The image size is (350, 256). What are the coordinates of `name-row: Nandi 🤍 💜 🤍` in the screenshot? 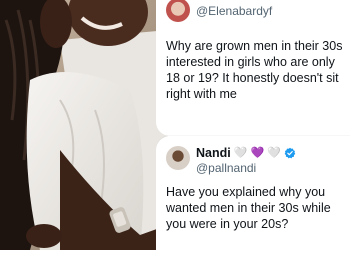 It's located at (246, 153).